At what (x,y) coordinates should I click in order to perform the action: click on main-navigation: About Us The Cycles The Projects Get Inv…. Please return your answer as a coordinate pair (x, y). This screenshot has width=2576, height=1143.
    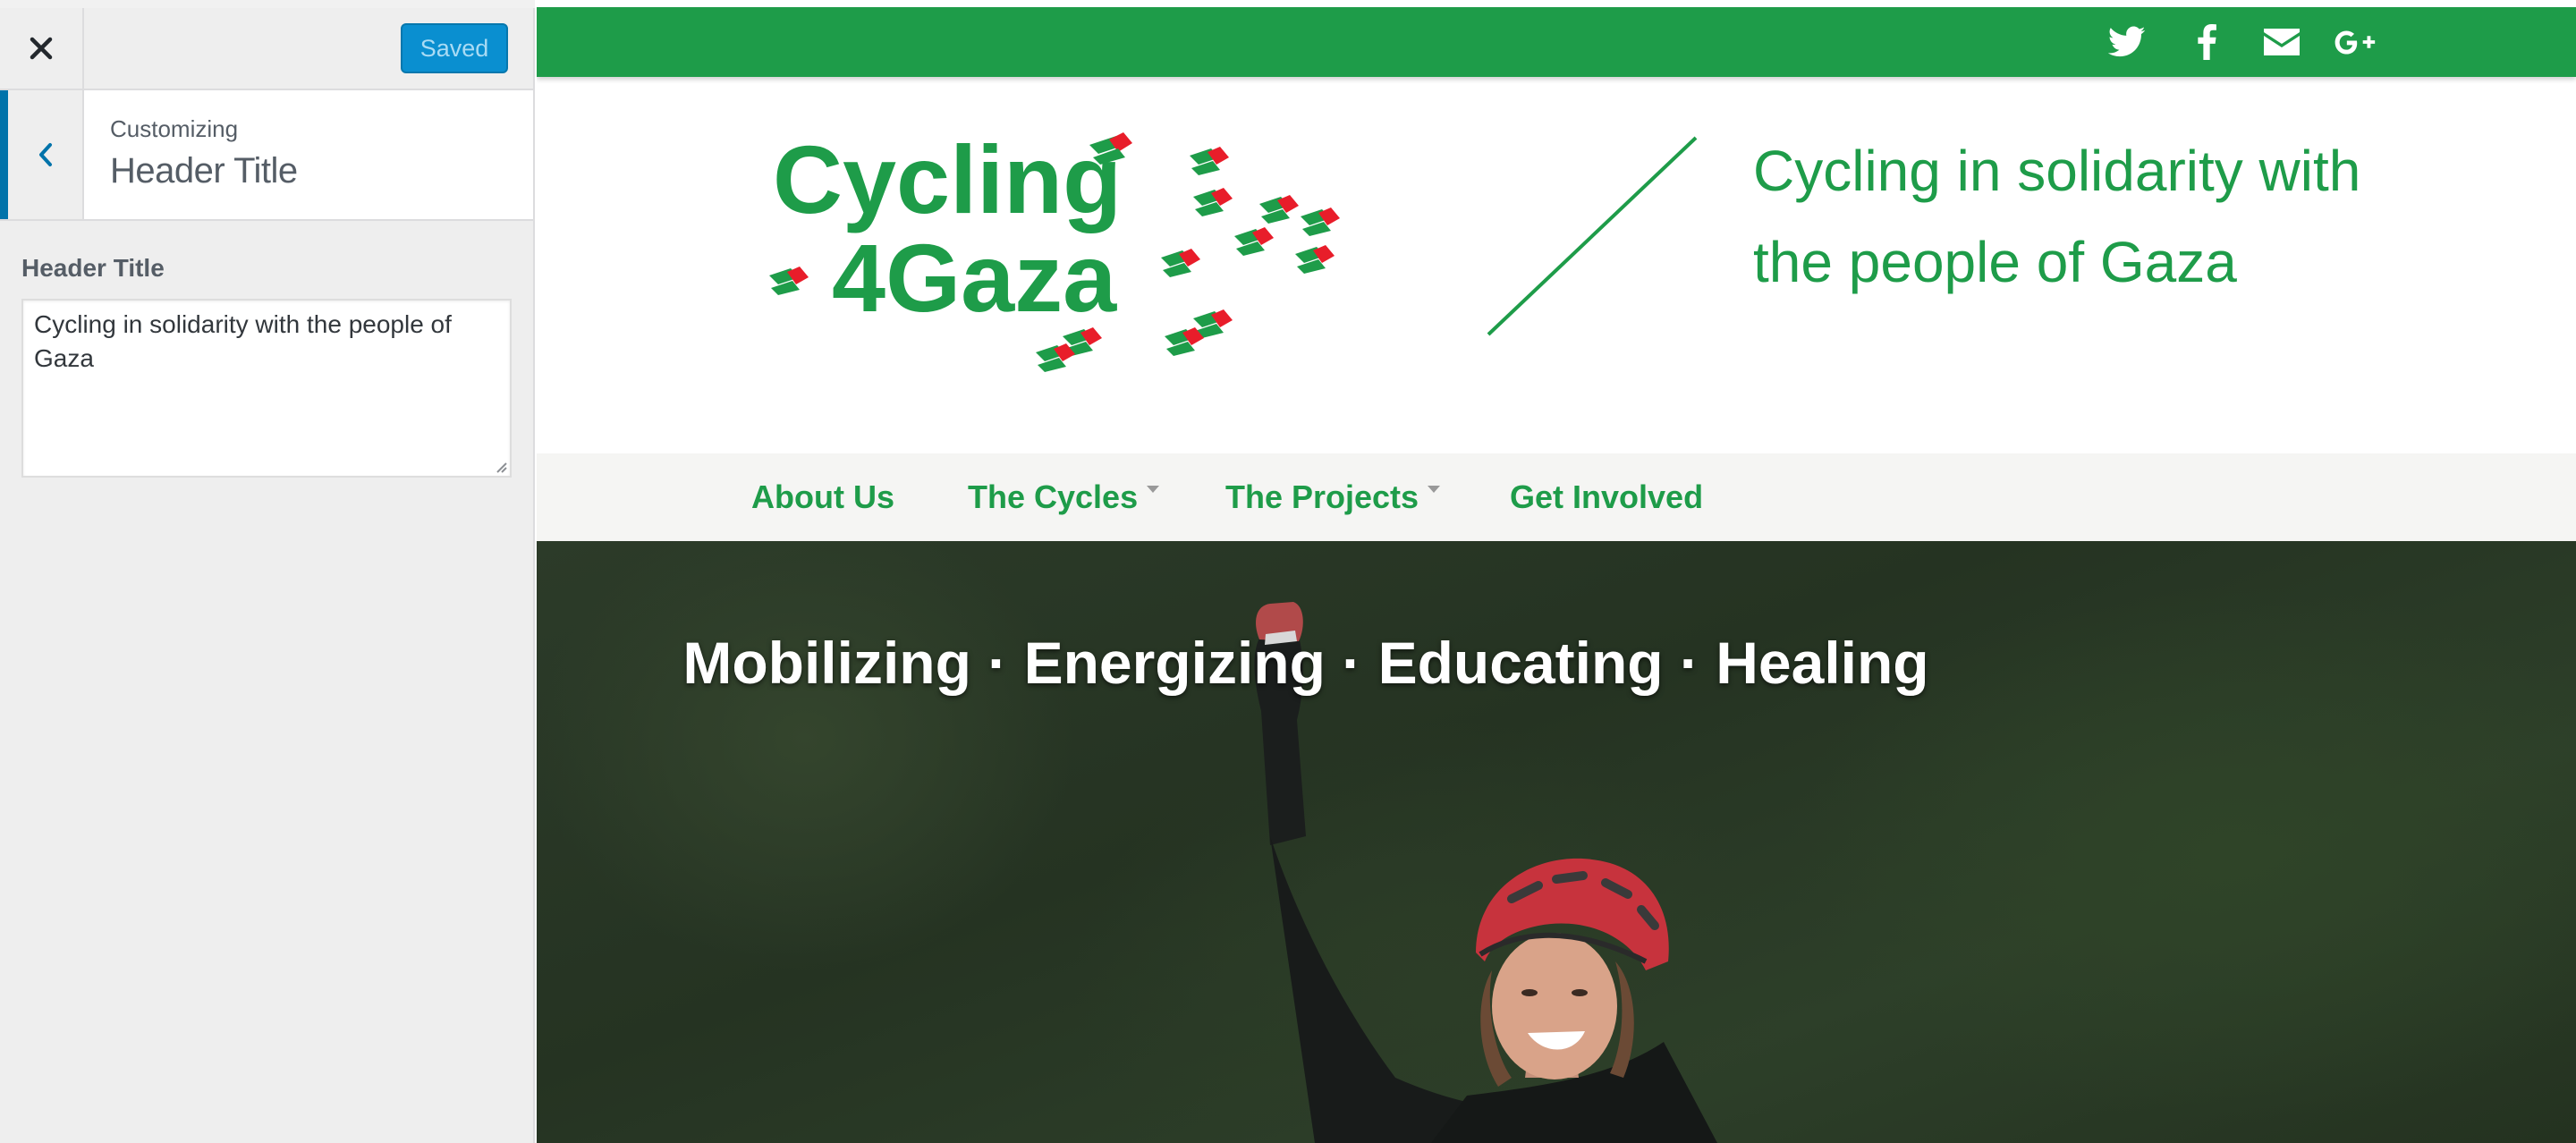
    Looking at the image, I should click on (1556, 497).